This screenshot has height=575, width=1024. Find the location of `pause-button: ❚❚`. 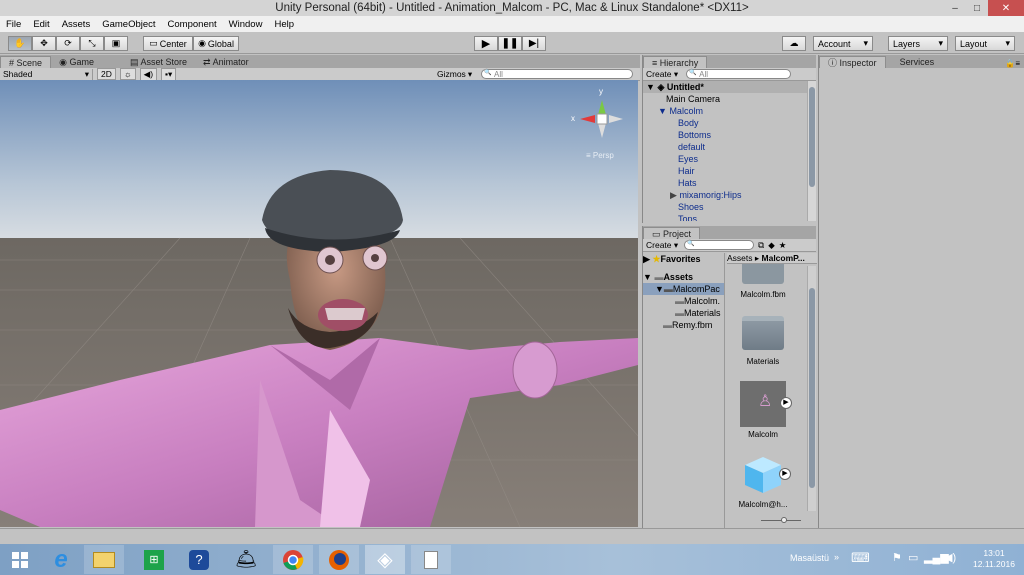

pause-button: ❚❚ is located at coordinates (510, 43).